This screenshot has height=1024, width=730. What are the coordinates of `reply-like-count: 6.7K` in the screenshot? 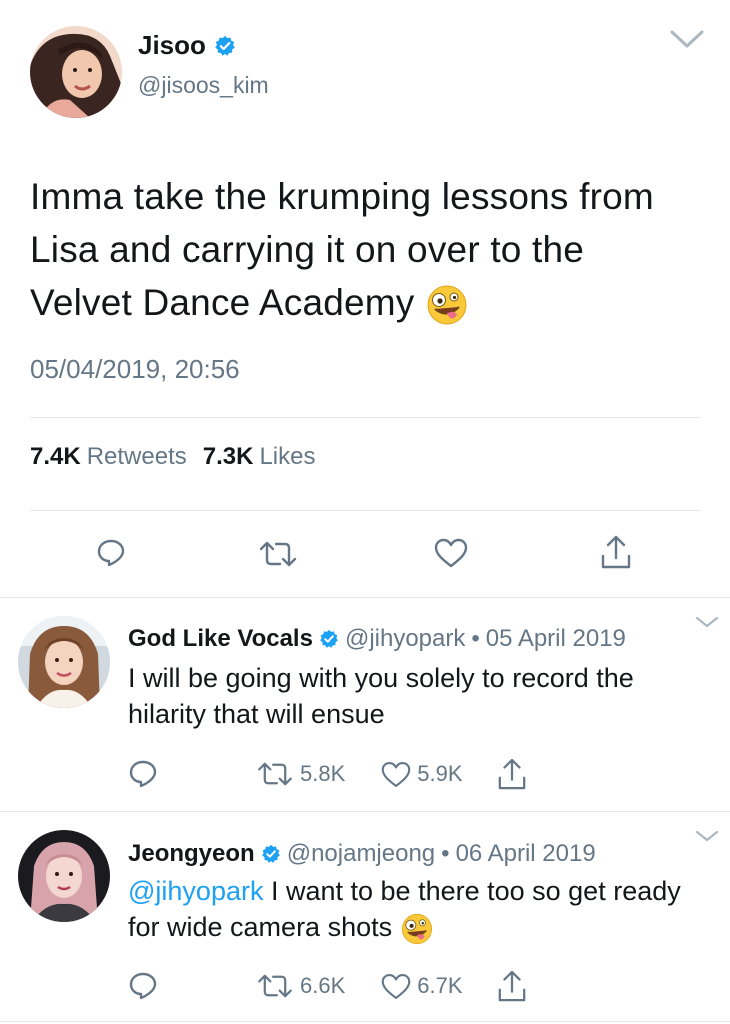 It's located at (440, 985).